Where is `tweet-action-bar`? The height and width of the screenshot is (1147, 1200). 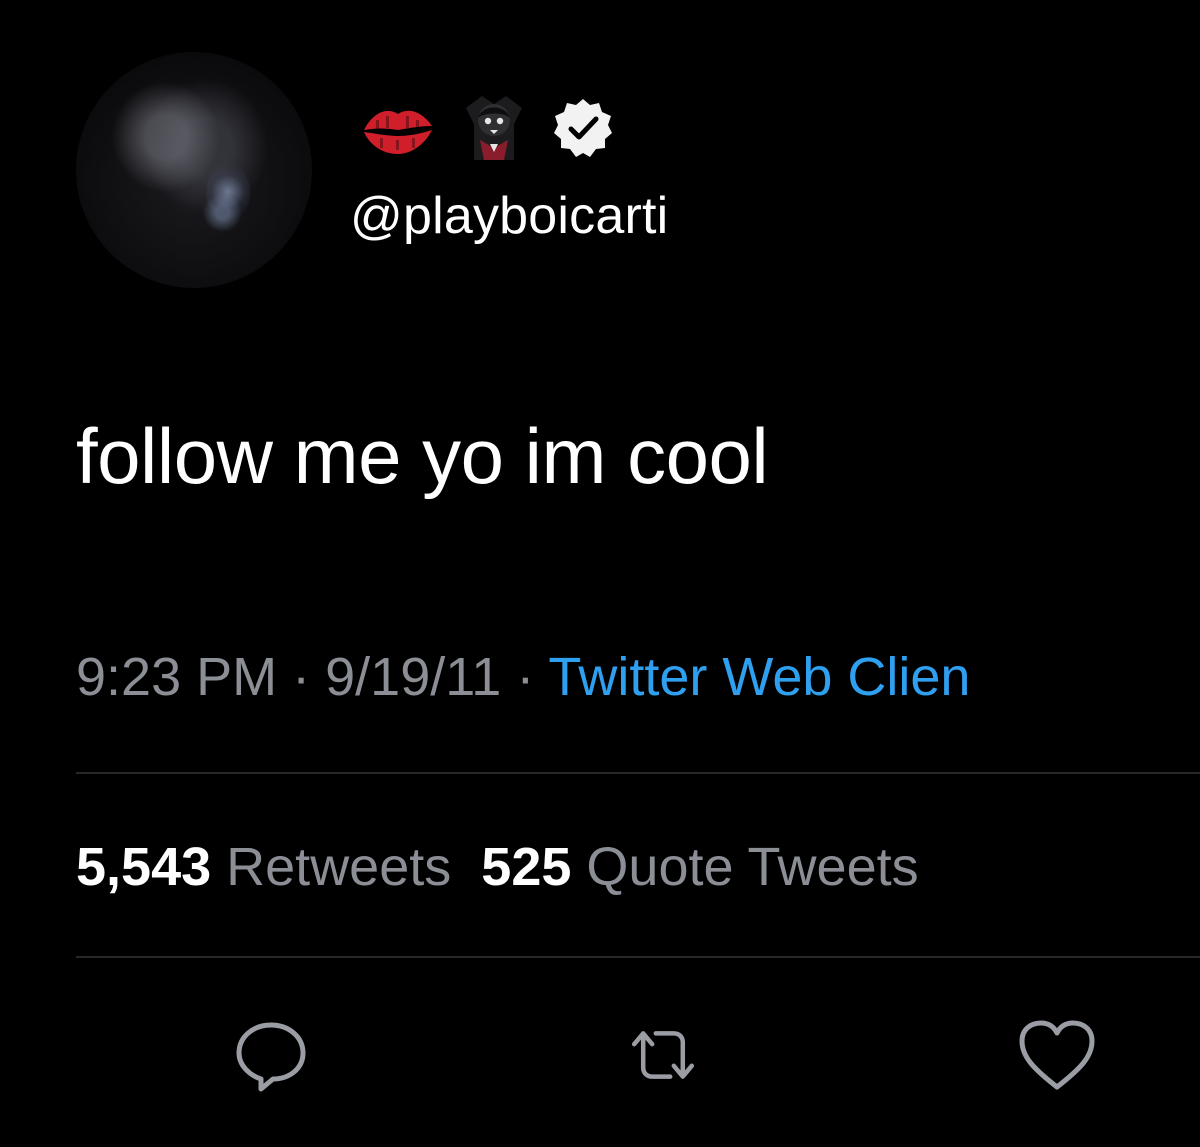
tweet-action-bar is located at coordinates (600, 1060).